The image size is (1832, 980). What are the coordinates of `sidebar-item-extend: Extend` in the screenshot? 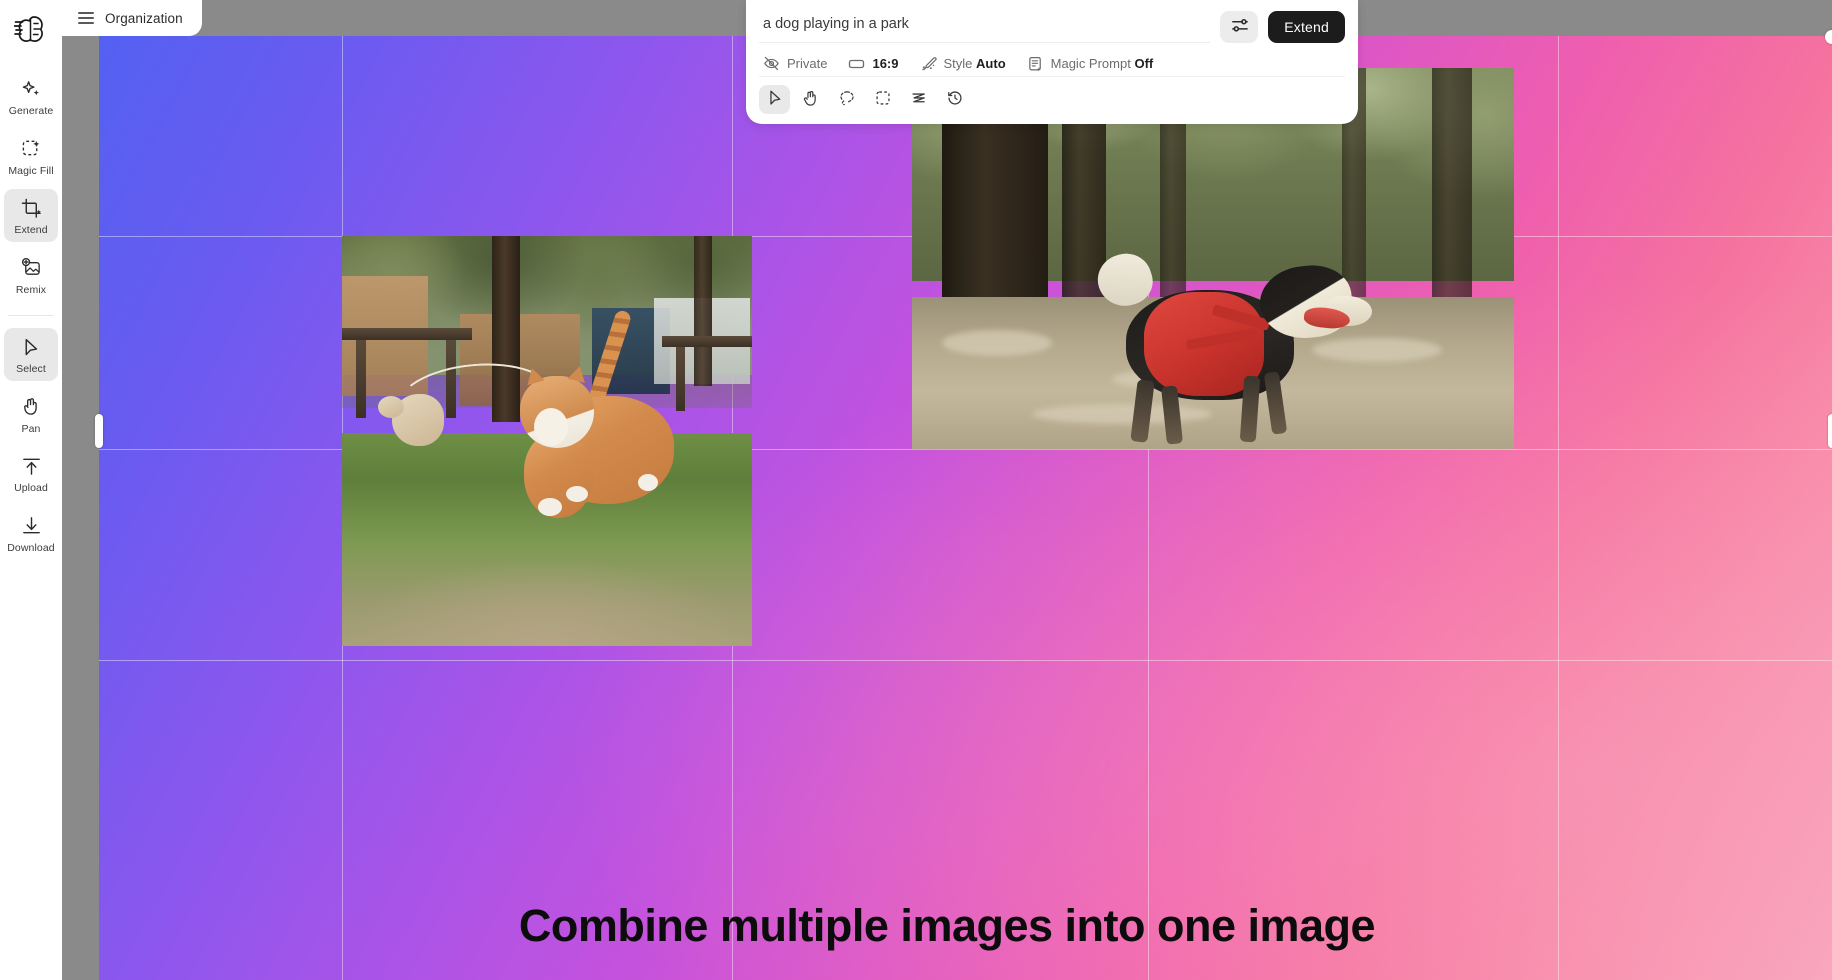 It's located at (31, 215).